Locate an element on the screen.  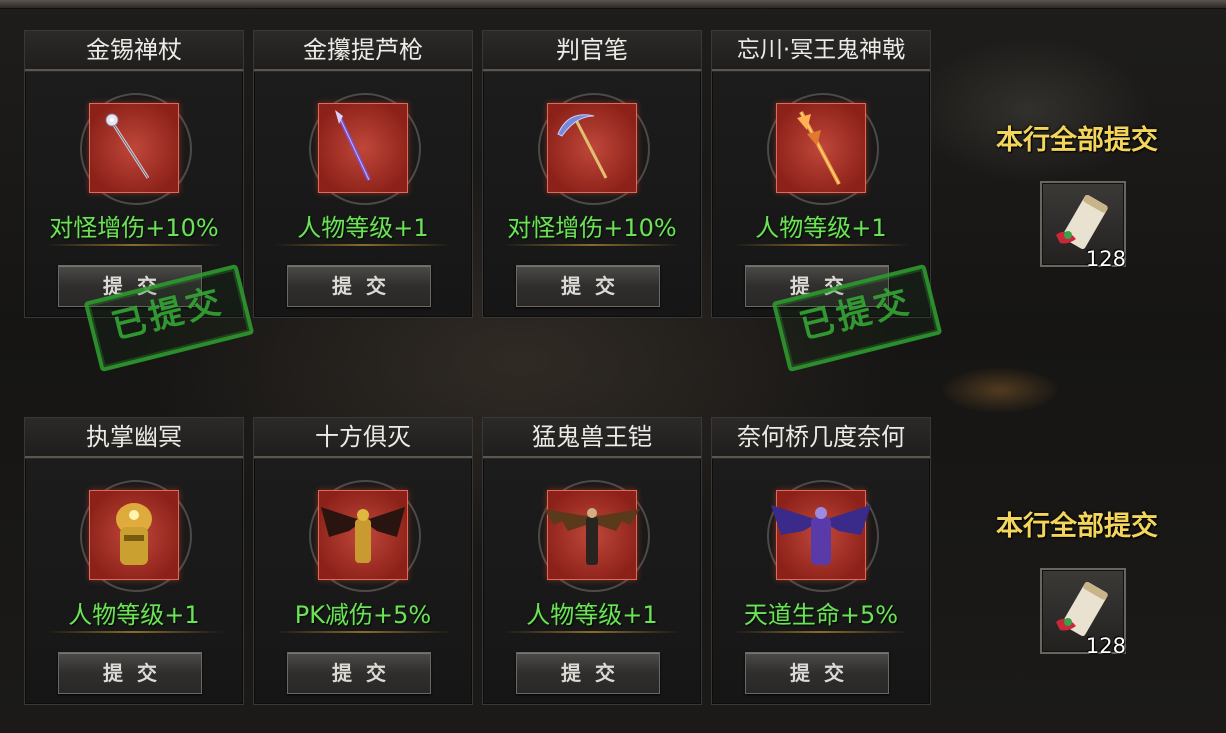
item-name: 金锡禅杖 is located at coordinates (134, 51).